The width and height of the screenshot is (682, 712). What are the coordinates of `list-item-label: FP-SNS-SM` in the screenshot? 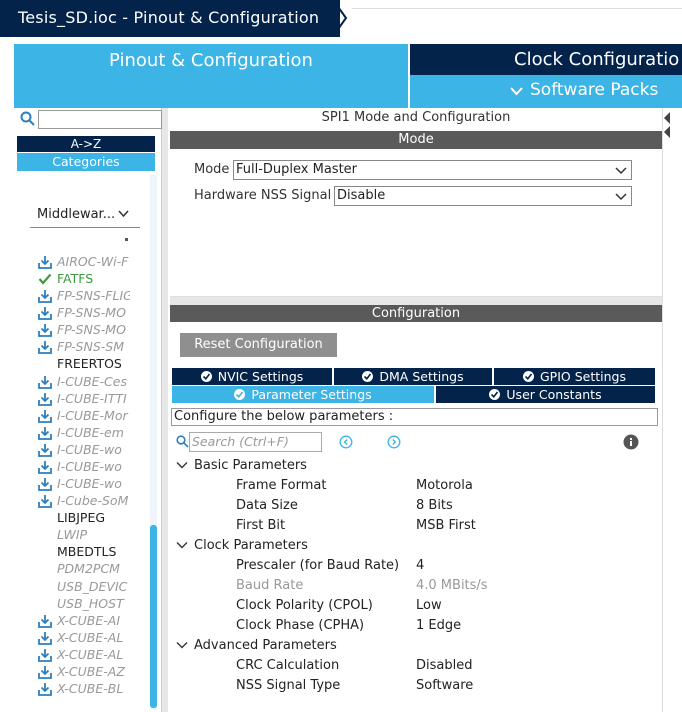 It's located at (91, 347).